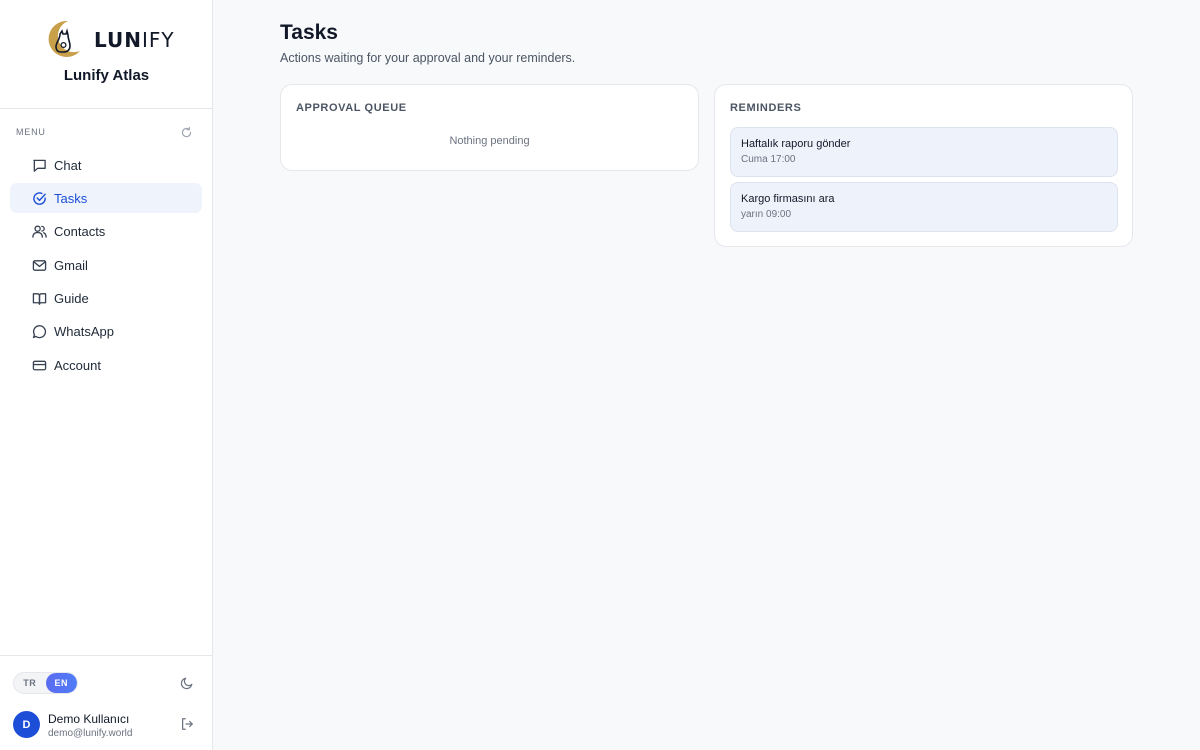 This screenshot has width=1200, height=750. I want to click on credit-card-icon, so click(39, 365).